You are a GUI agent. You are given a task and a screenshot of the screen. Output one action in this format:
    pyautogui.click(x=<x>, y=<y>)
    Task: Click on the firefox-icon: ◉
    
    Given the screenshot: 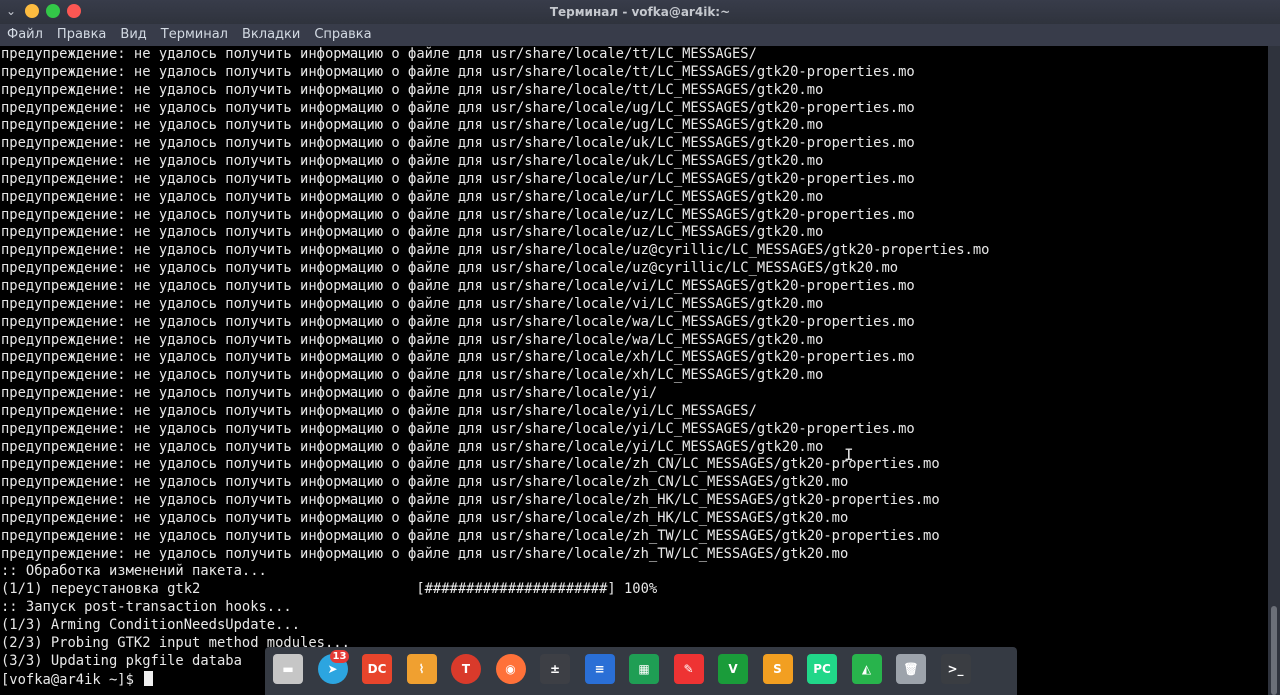 What is the action you would take?
    pyautogui.click(x=511, y=669)
    